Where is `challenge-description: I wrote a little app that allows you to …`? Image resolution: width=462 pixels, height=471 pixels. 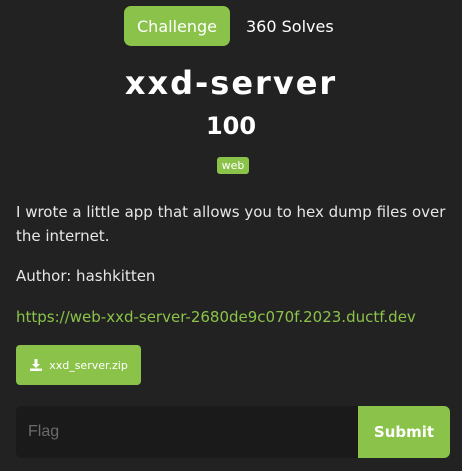
challenge-description: I wrote a little app that allows you to … is located at coordinates (231, 224).